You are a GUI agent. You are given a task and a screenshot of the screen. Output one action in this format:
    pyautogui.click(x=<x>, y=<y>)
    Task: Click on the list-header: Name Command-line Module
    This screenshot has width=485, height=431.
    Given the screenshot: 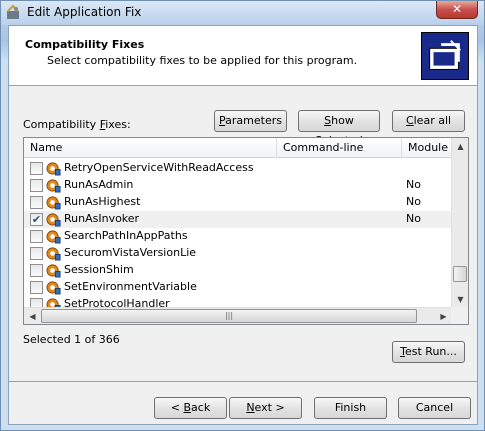 What is the action you would take?
    pyautogui.click(x=238, y=148)
    